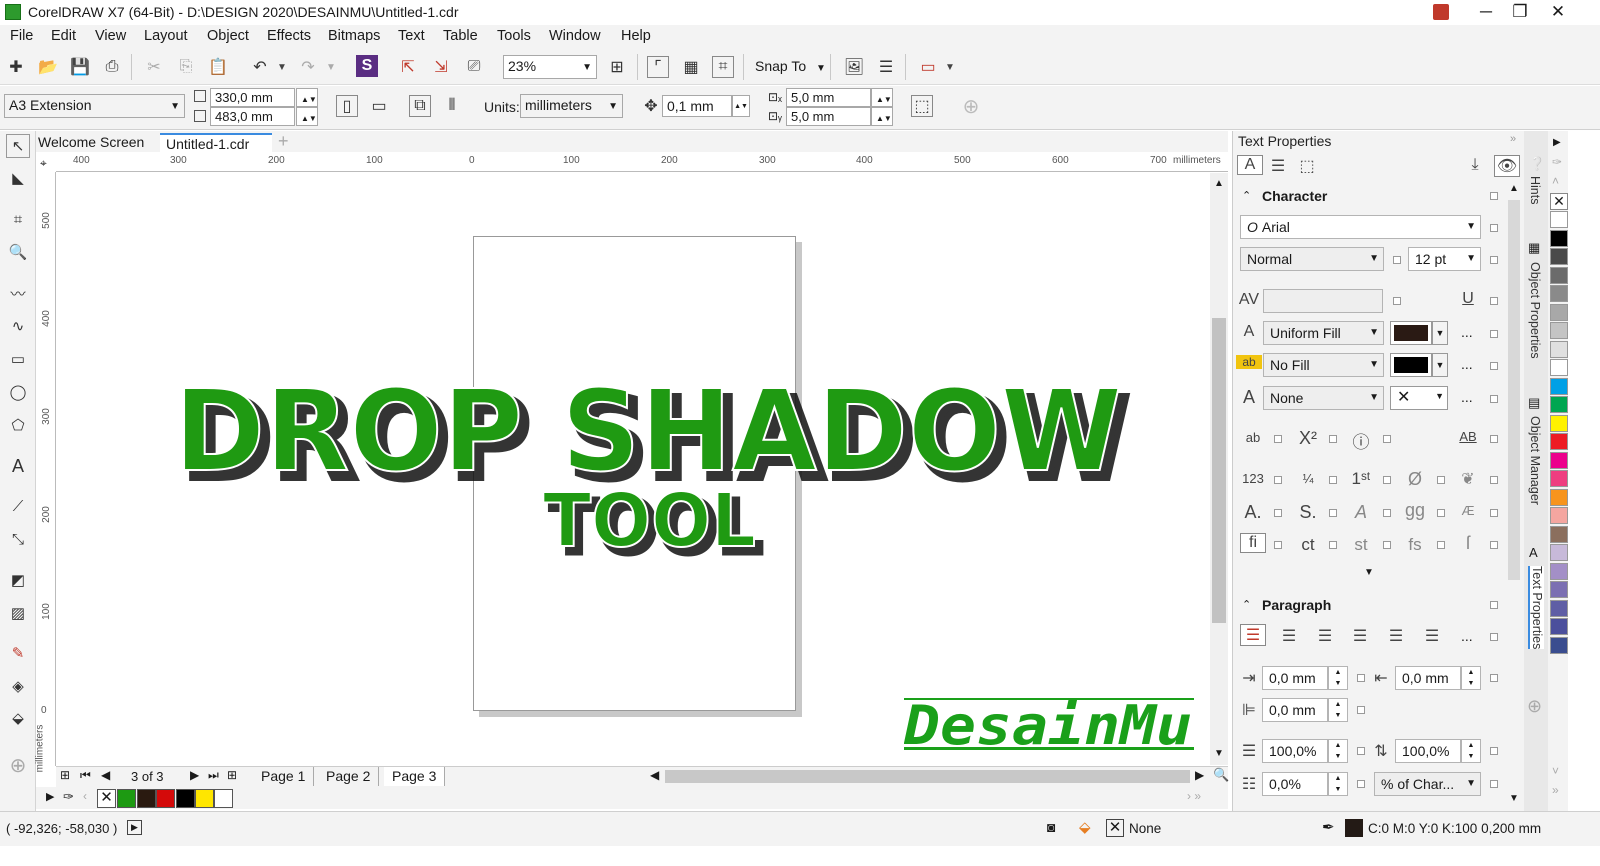 The image size is (1600, 866). Describe the element at coordinates (1194, 796) in the screenshot. I see `palette-scroll-right-icon: › »` at that location.